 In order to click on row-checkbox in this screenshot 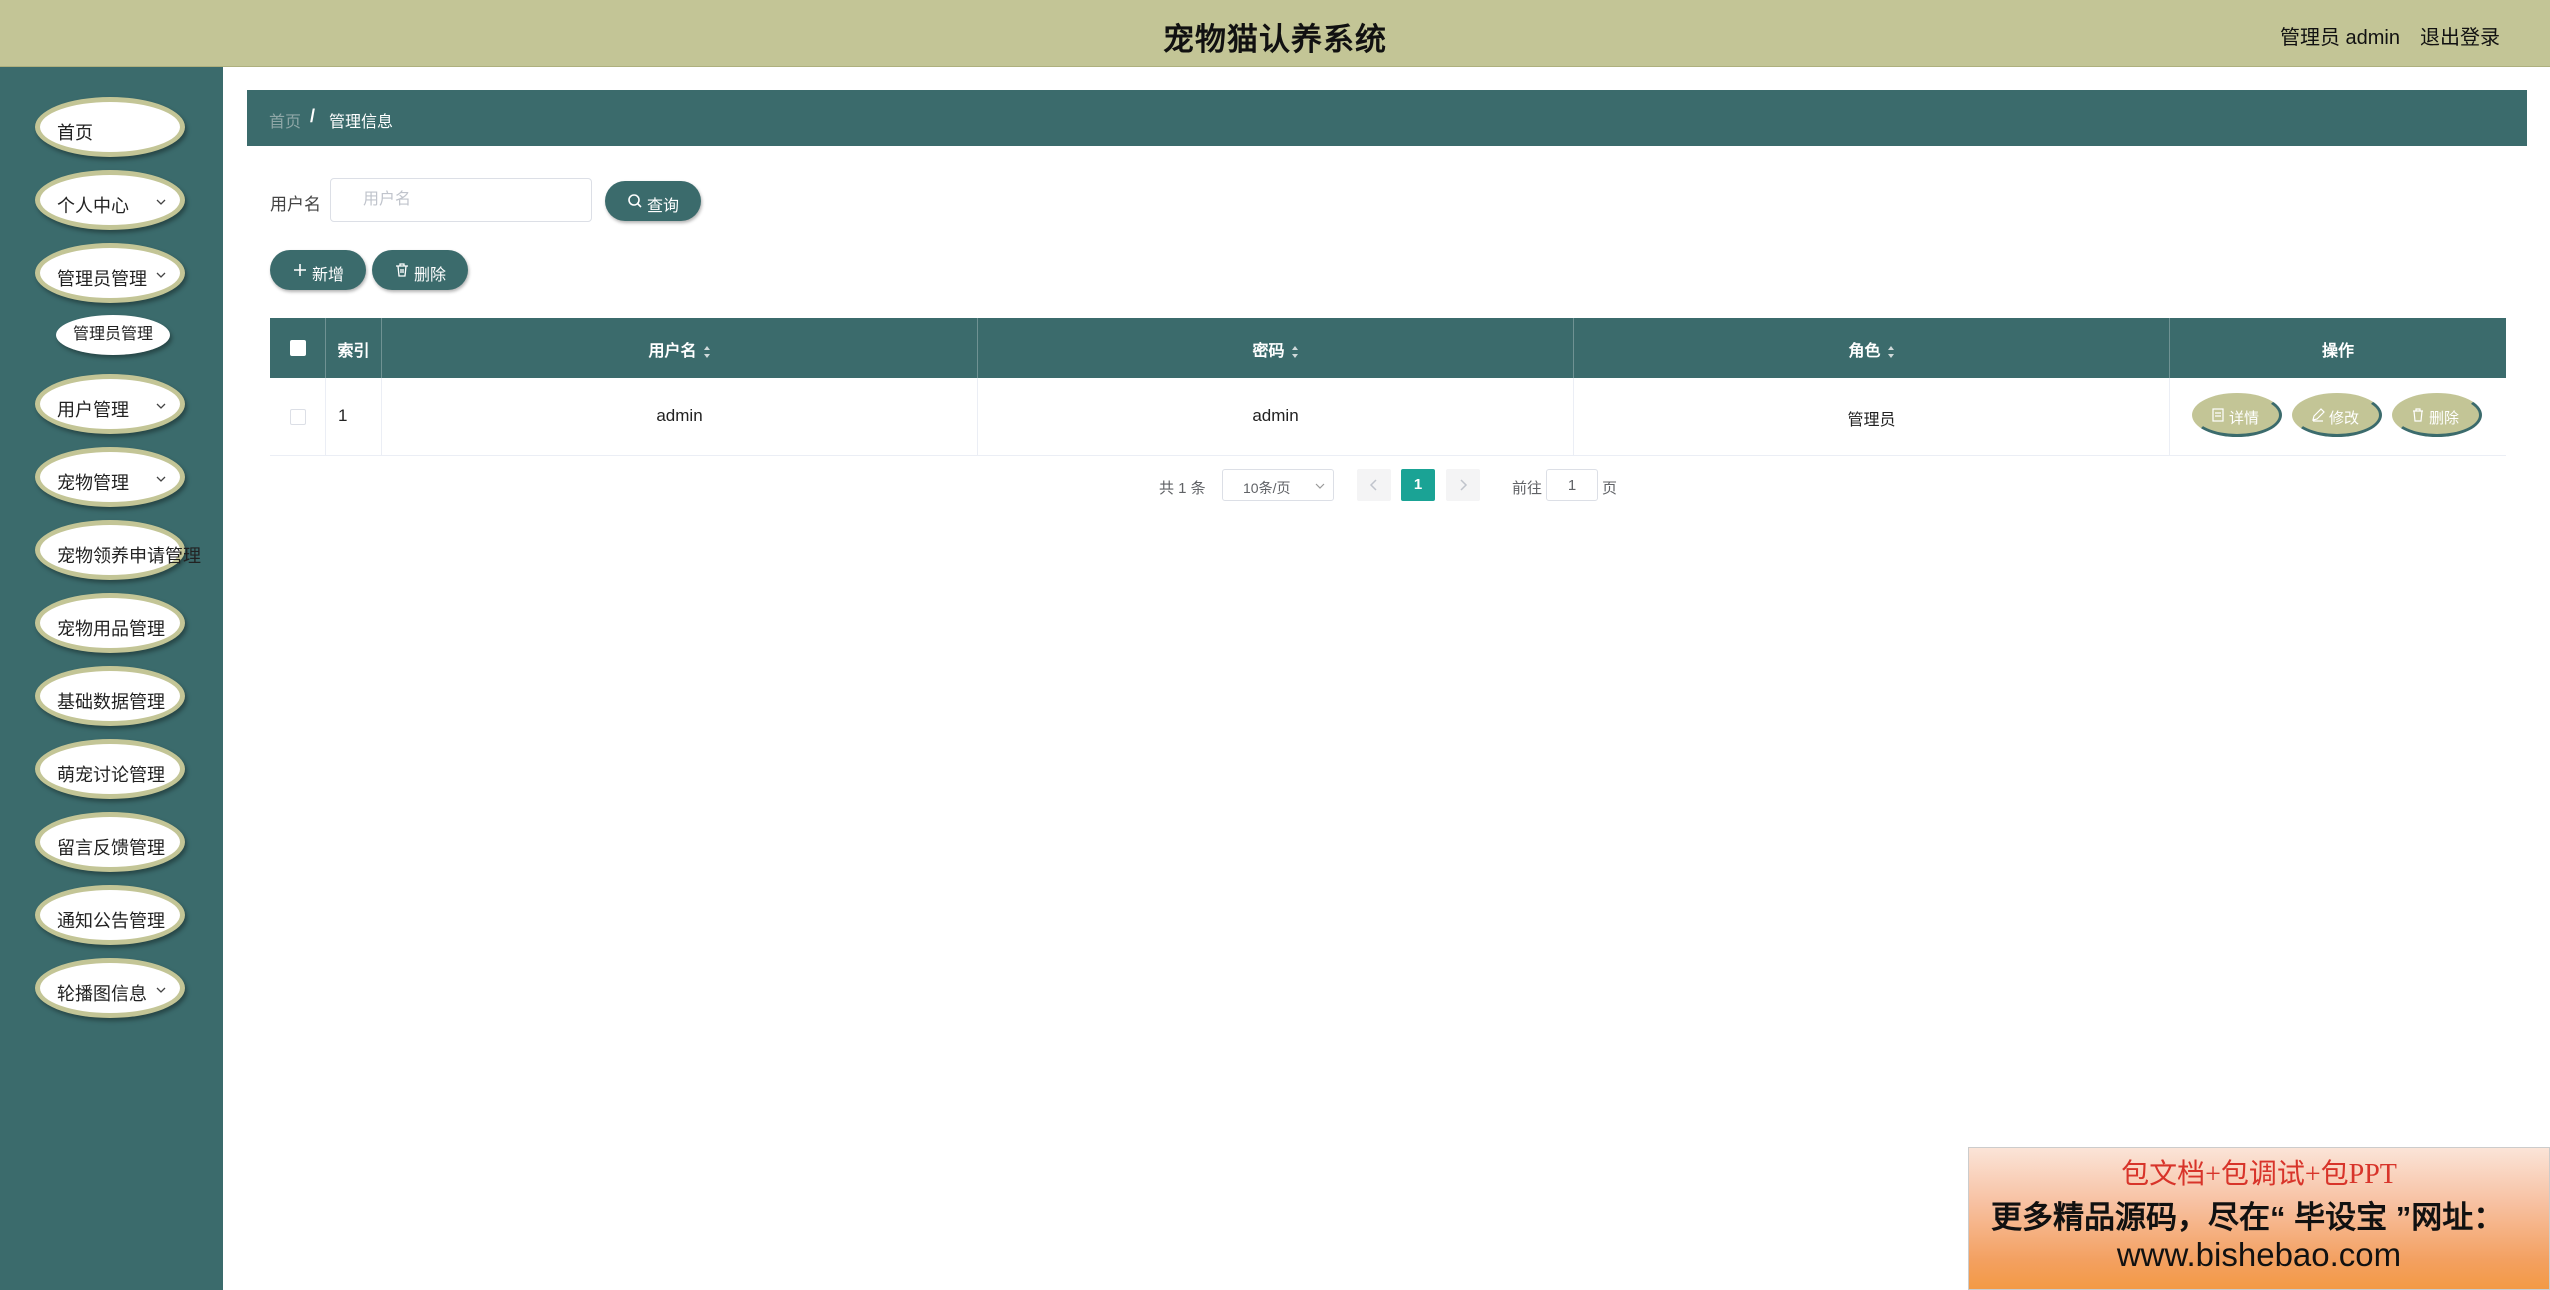, I will do `click(298, 417)`.